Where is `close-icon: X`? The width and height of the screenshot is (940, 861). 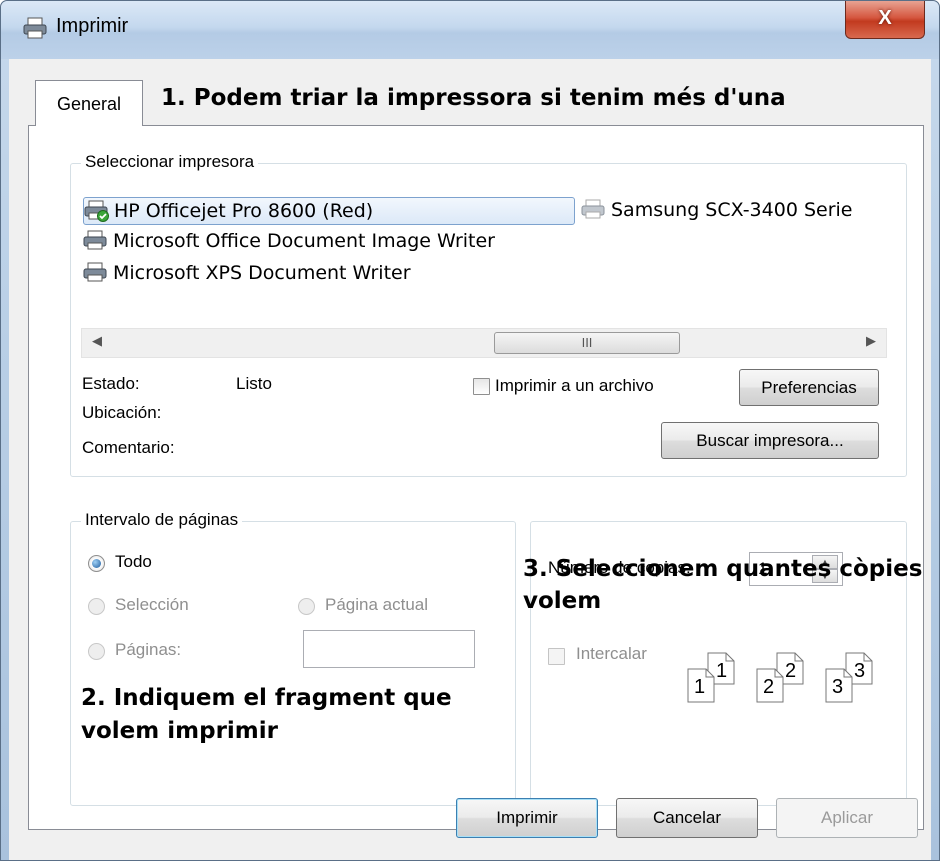 close-icon: X is located at coordinates (885, 18).